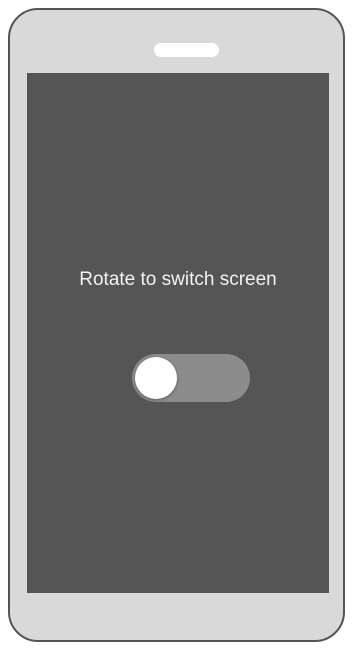 The width and height of the screenshot is (353, 650). Describe the element at coordinates (178, 279) in the screenshot. I see `rotate-message: Rotate to switch screen` at that location.